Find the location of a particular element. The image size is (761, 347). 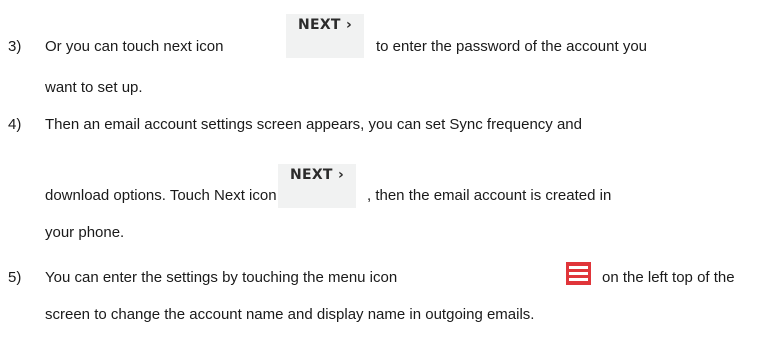

step-3-text-line1a: Or you can touch next icon is located at coordinates (134, 46).